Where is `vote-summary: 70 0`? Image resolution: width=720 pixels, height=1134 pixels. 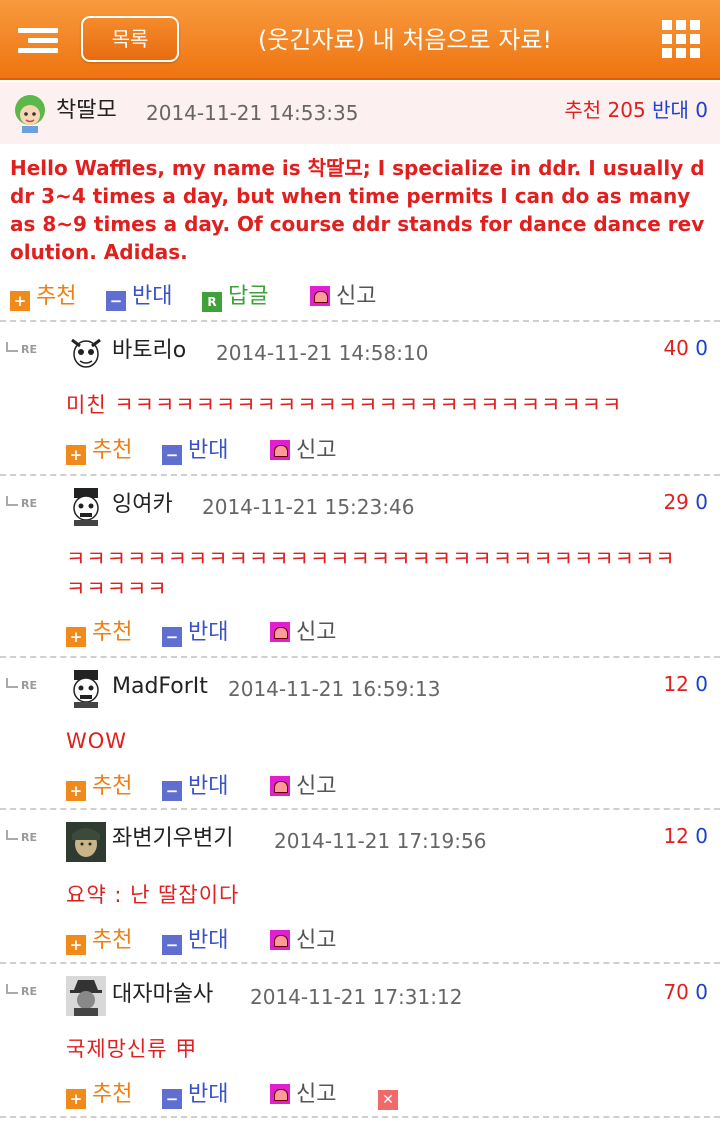 vote-summary: 70 0 is located at coordinates (685, 992).